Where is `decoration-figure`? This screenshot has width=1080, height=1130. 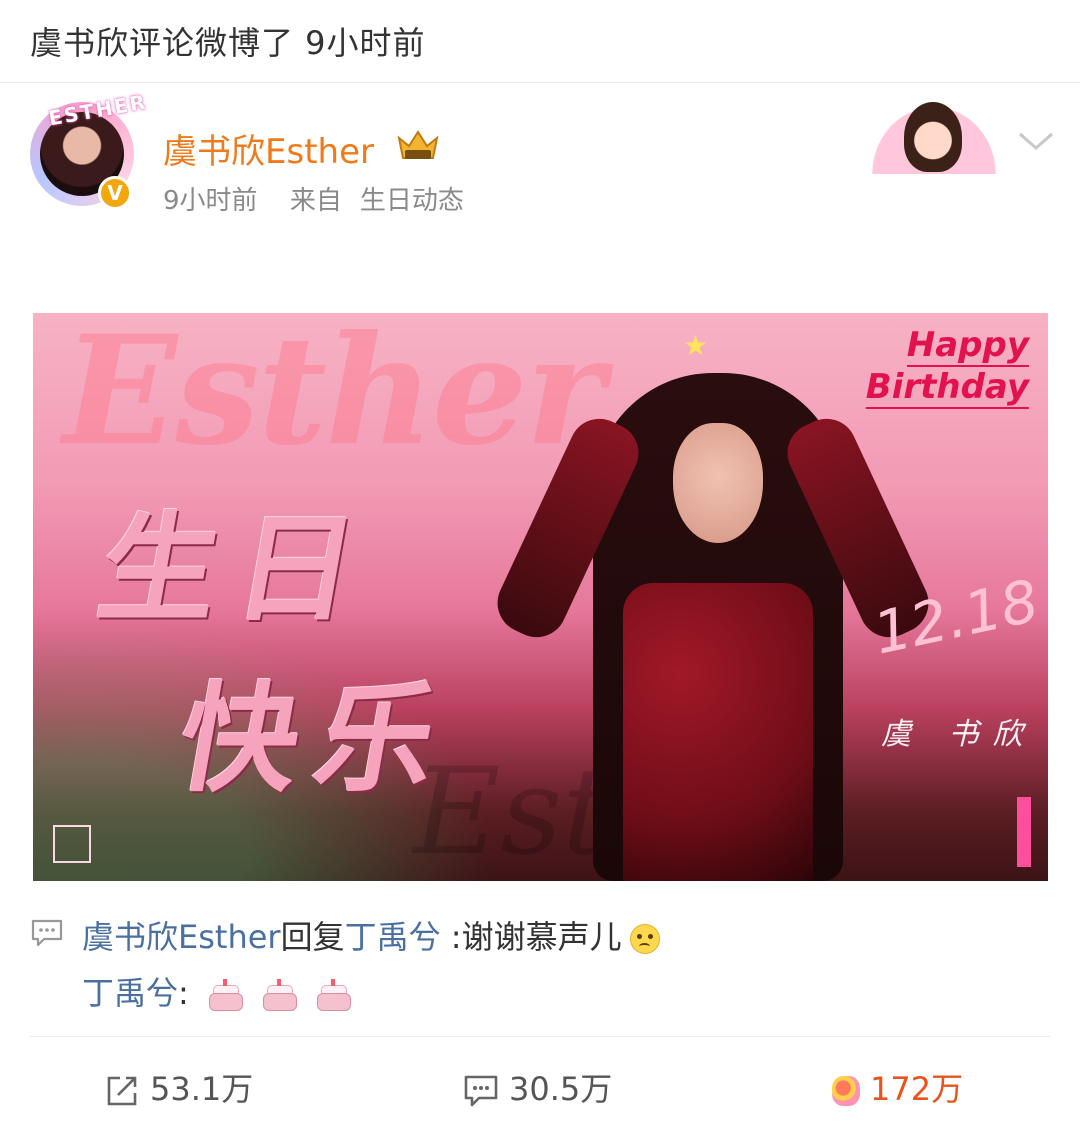
decoration-figure is located at coordinates (933, 137).